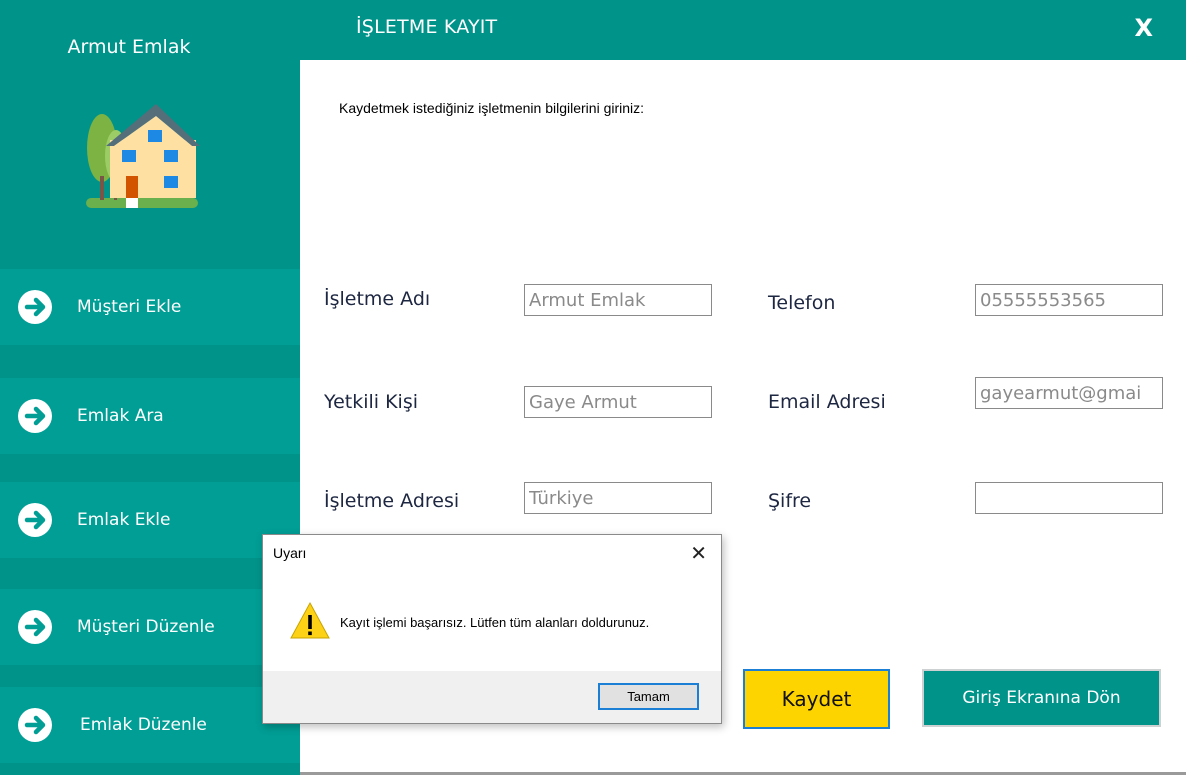 Image resolution: width=1186 pixels, height=775 pixels. What do you see at coordinates (371, 402) in the screenshot?
I see `contact-person-label: Yetkili Kişi` at bounding box center [371, 402].